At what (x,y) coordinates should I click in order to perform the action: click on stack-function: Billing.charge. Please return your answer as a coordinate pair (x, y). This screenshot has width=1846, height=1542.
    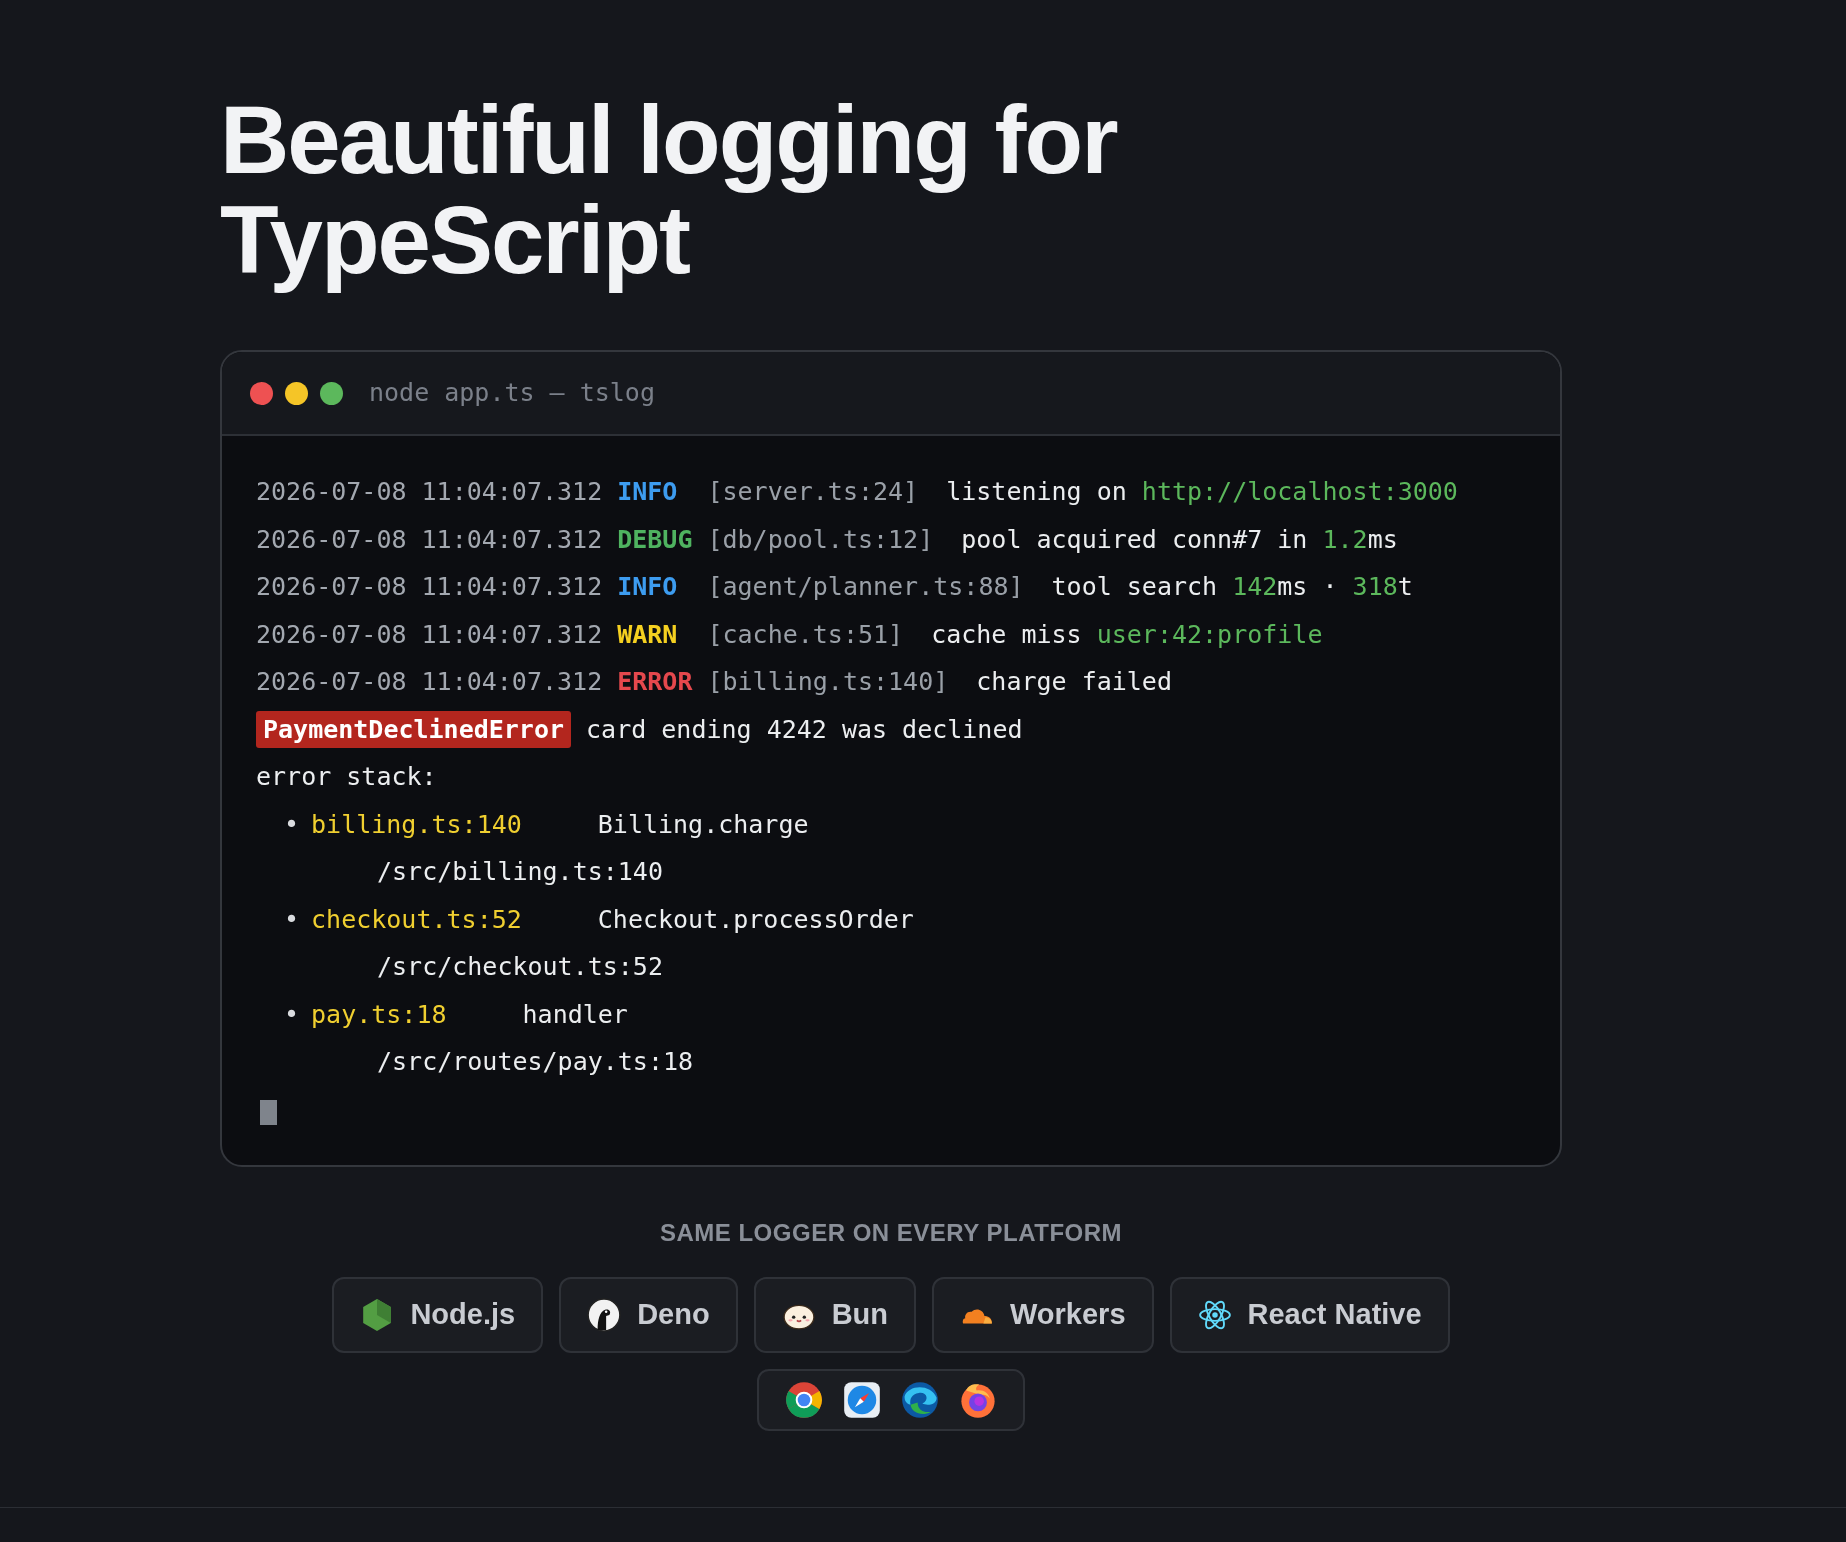
    Looking at the image, I should click on (703, 824).